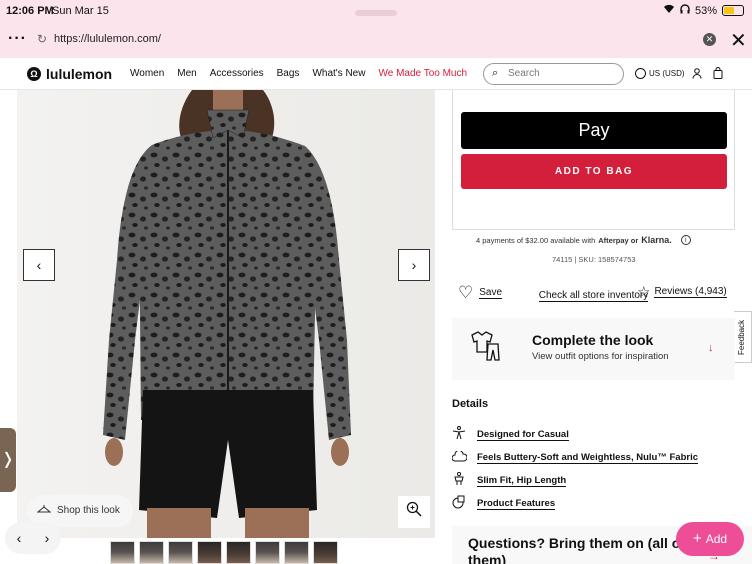 This screenshot has height=564, width=752. I want to click on locale-selector: US (USD), so click(660, 73).